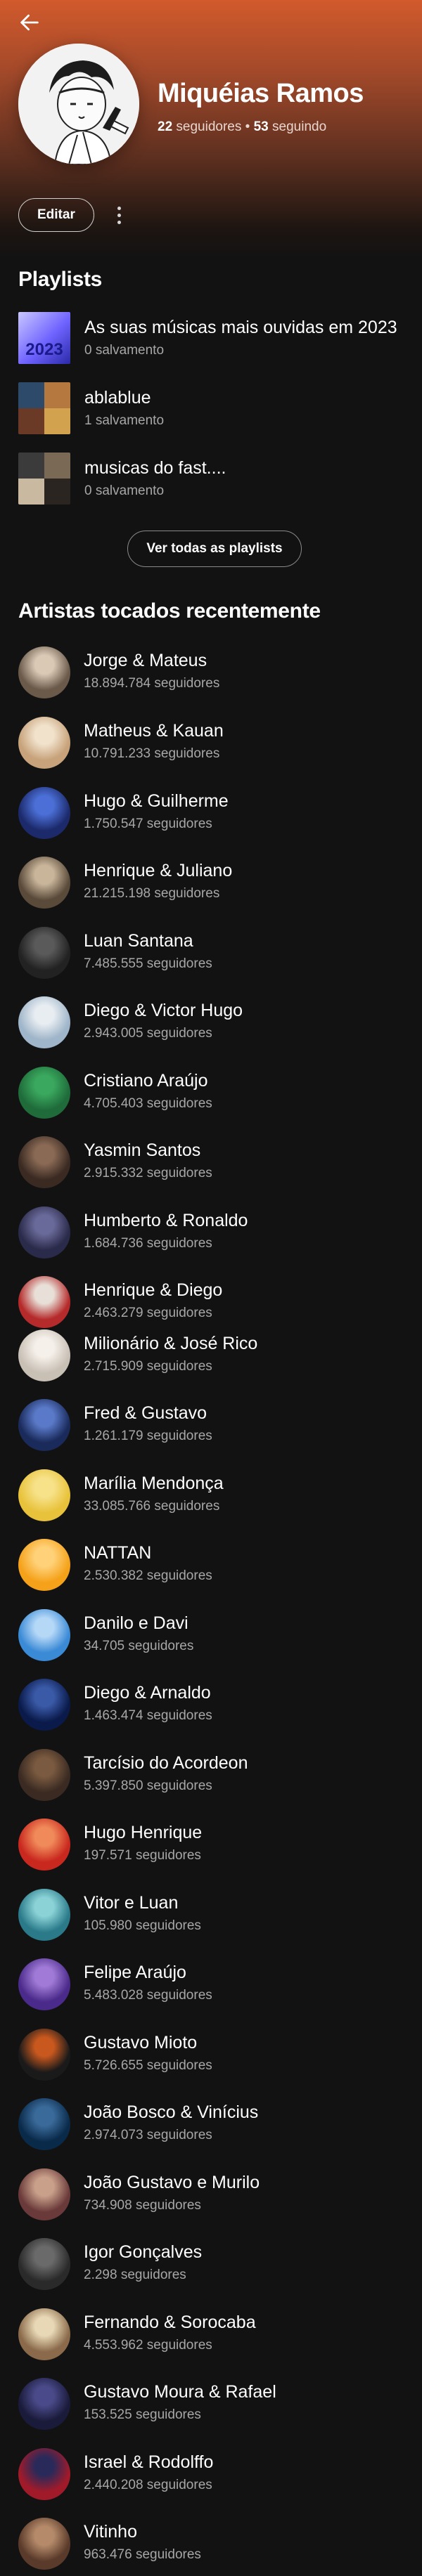  What do you see at coordinates (215, 2335) in the screenshot?
I see `artist-row: Fernando & Sorocaba 4.553.962 seguidores` at bounding box center [215, 2335].